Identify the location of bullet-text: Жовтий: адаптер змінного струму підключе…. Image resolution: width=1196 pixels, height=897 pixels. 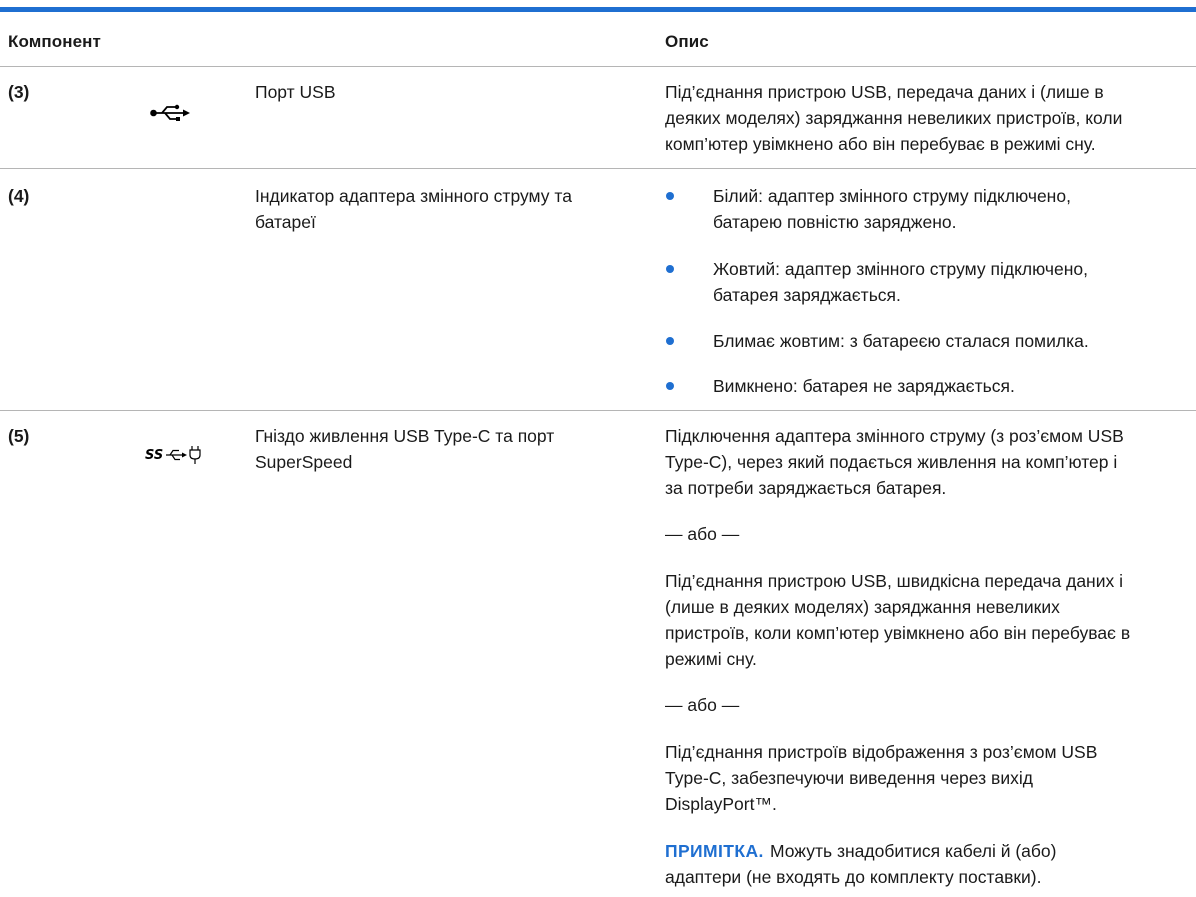
(900, 269).